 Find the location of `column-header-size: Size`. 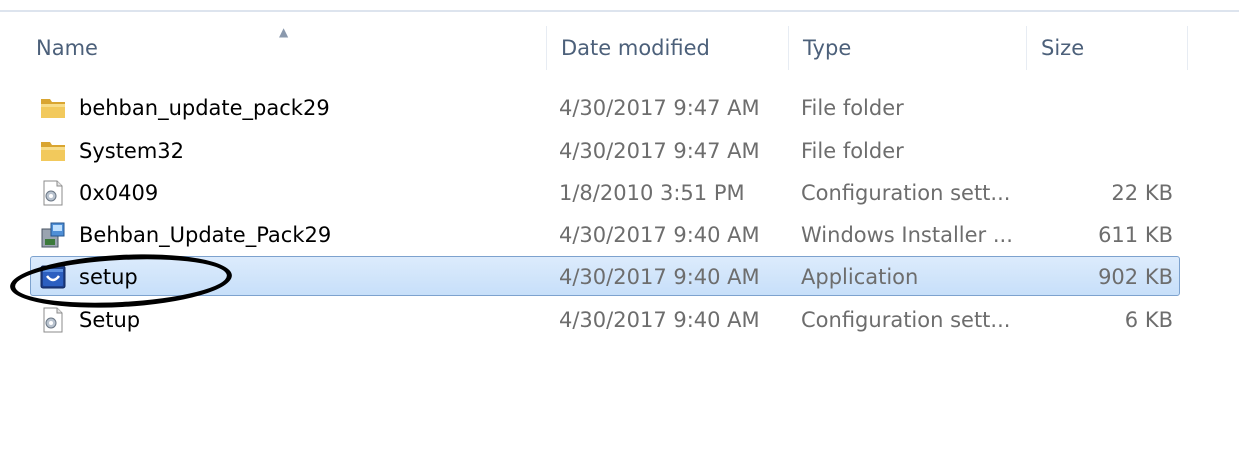

column-header-size: Size is located at coordinates (1107, 48).